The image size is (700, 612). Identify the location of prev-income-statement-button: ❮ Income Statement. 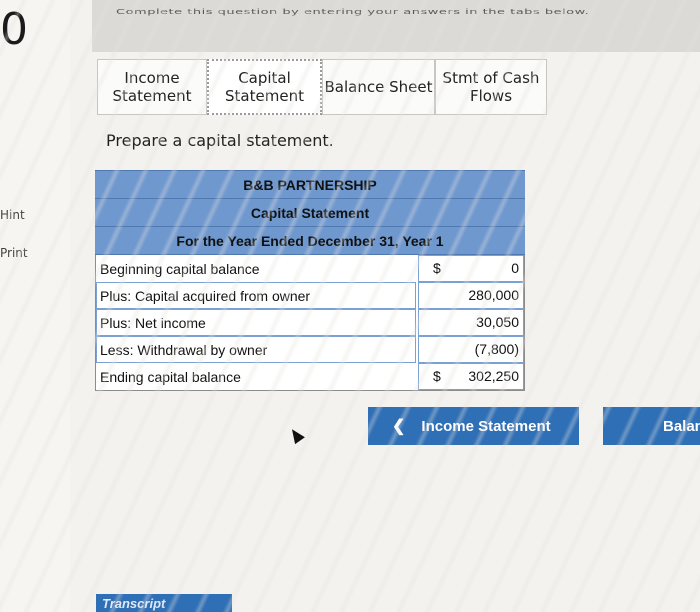
(473, 426).